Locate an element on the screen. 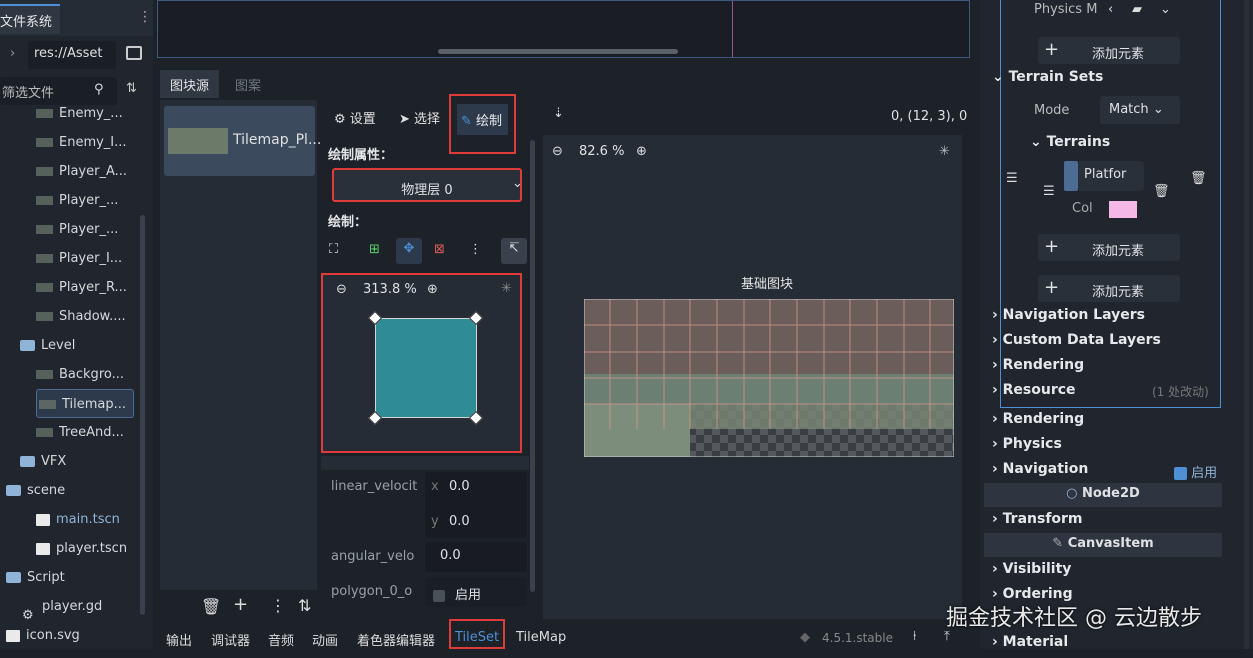 The width and height of the screenshot is (1253, 658). tab-tile-sources: 图块源 is located at coordinates (190, 84).